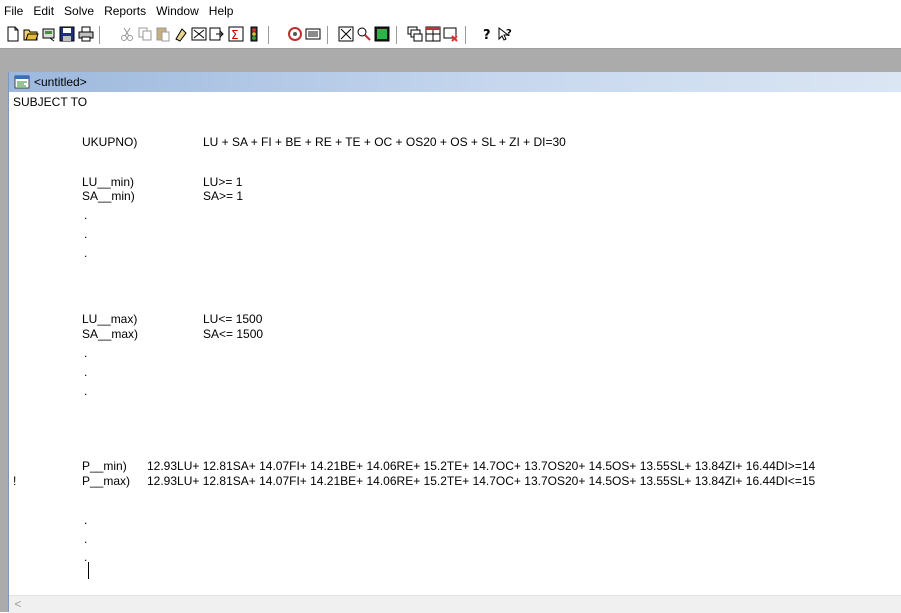 This screenshot has height=613, width=901. I want to click on paste-icon, so click(163, 34).